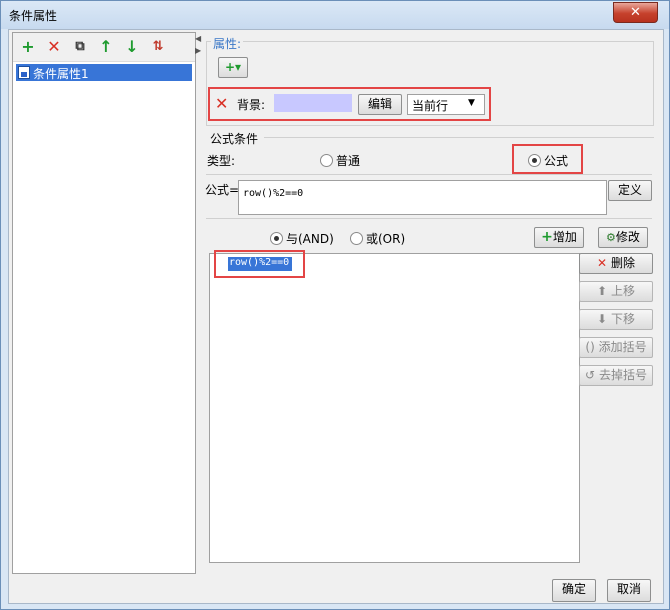 The width and height of the screenshot is (670, 610). What do you see at coordinates (251, 105) in the screenshot?
I see `background-label: 背景:` at bounding box center [251, 105].